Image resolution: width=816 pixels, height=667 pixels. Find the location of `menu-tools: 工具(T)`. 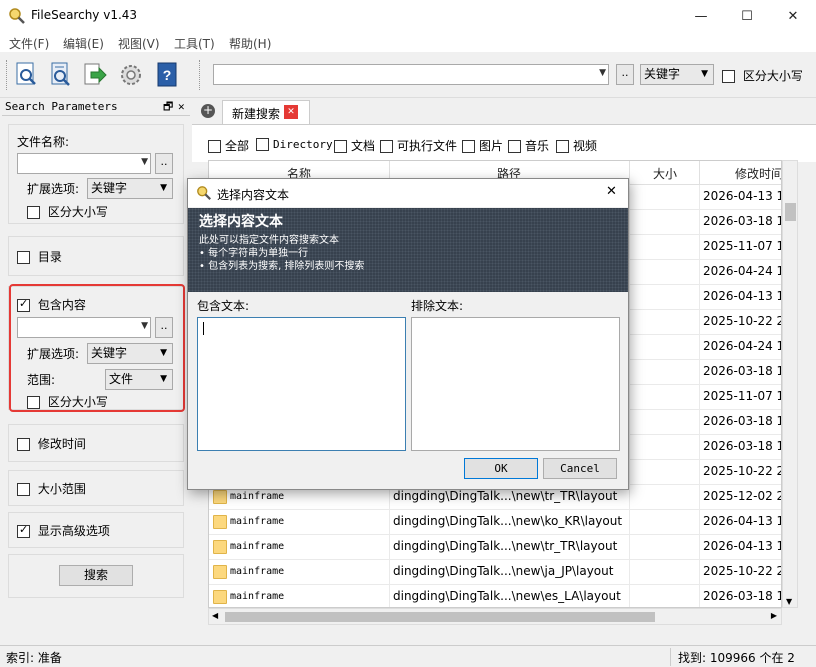

menu-tools: 工具(T) is located at coordinates (194, 43).